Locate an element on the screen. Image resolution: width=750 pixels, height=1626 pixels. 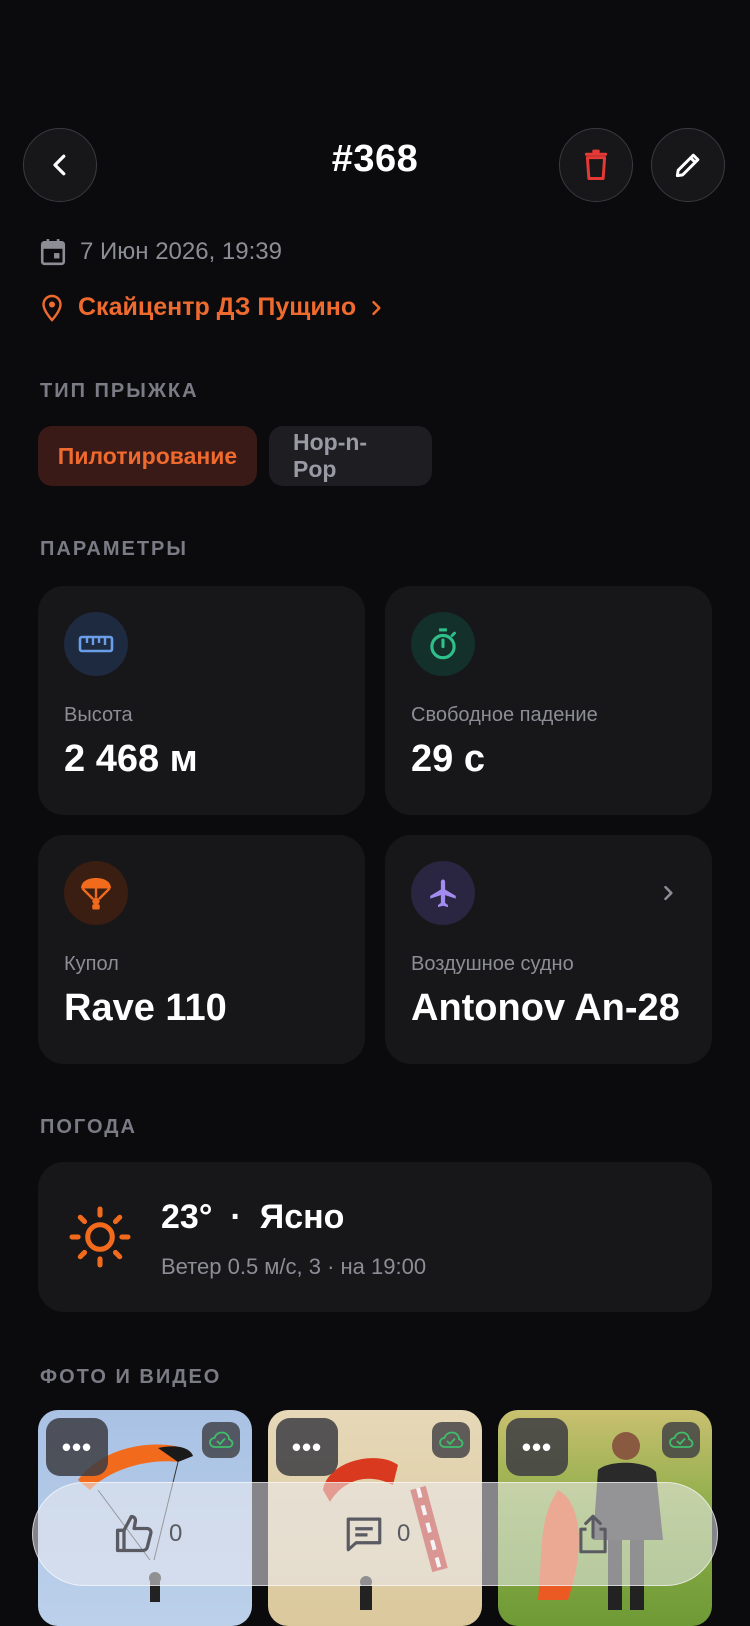
comment-button: 0 is located at coordinates (376, 1534).